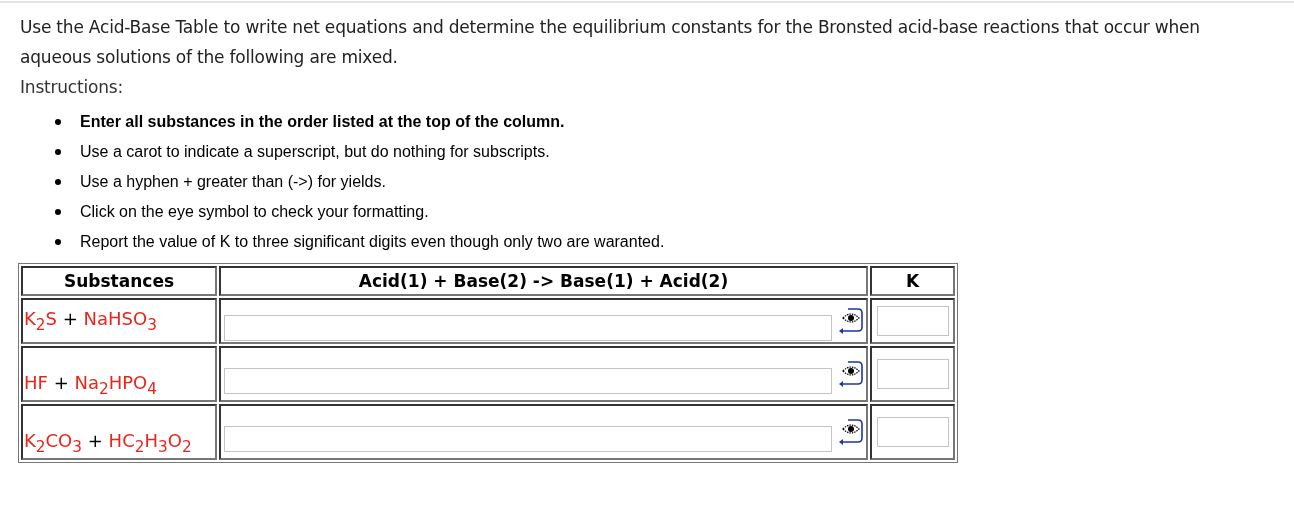 The image size is (1294, 520). Describe the element at coordinates (233, 182) in the screenshot. I see `instruction-text: Use a hyphen + greater than (->) for yields.` at that location.